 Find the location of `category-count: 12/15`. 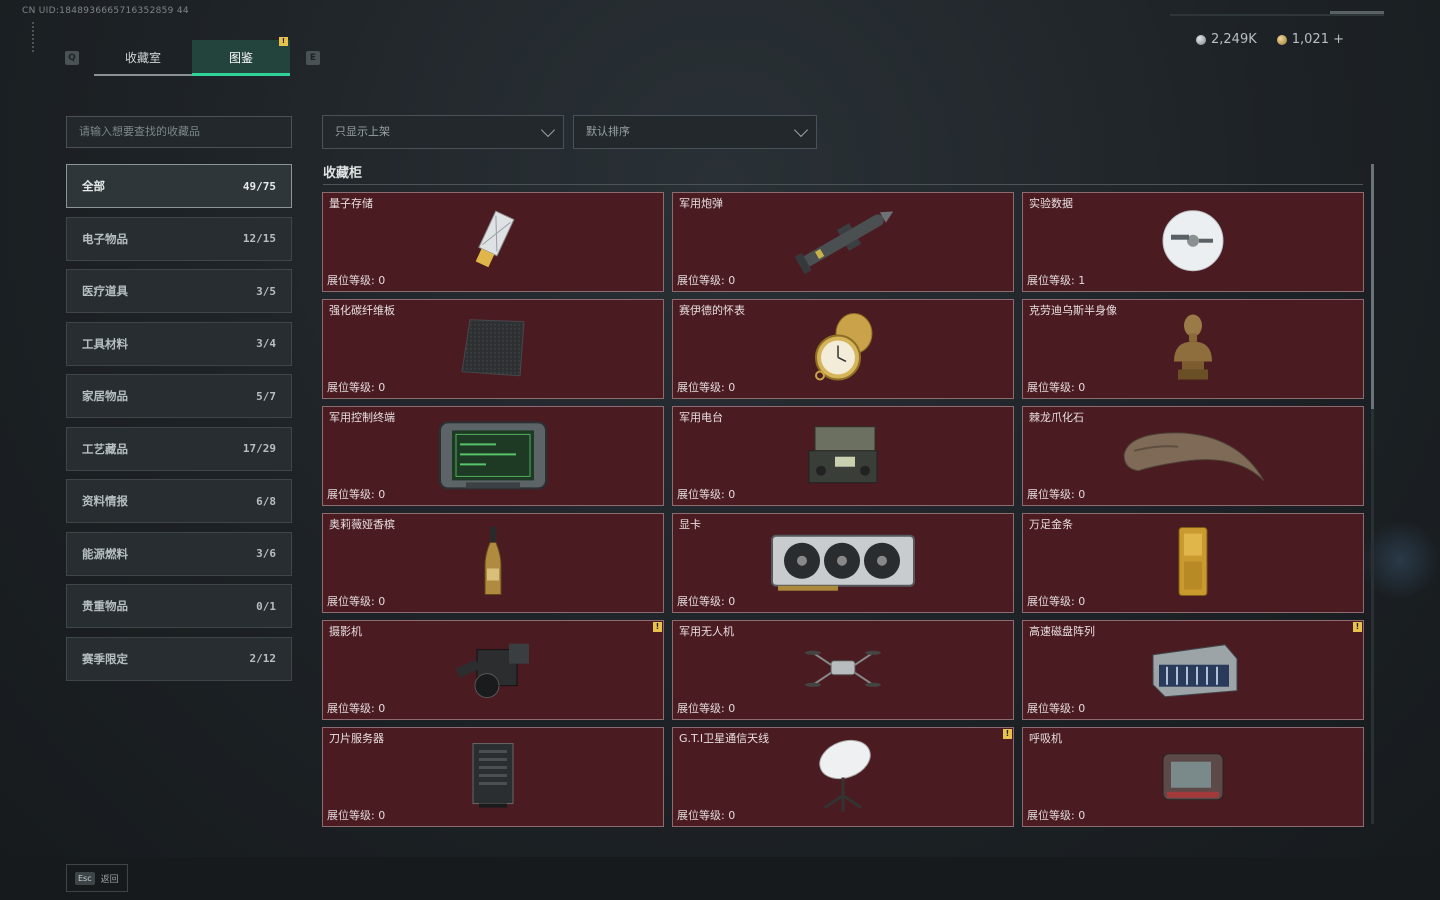

category-count: 12/15 is located at coordinates (259, 238).